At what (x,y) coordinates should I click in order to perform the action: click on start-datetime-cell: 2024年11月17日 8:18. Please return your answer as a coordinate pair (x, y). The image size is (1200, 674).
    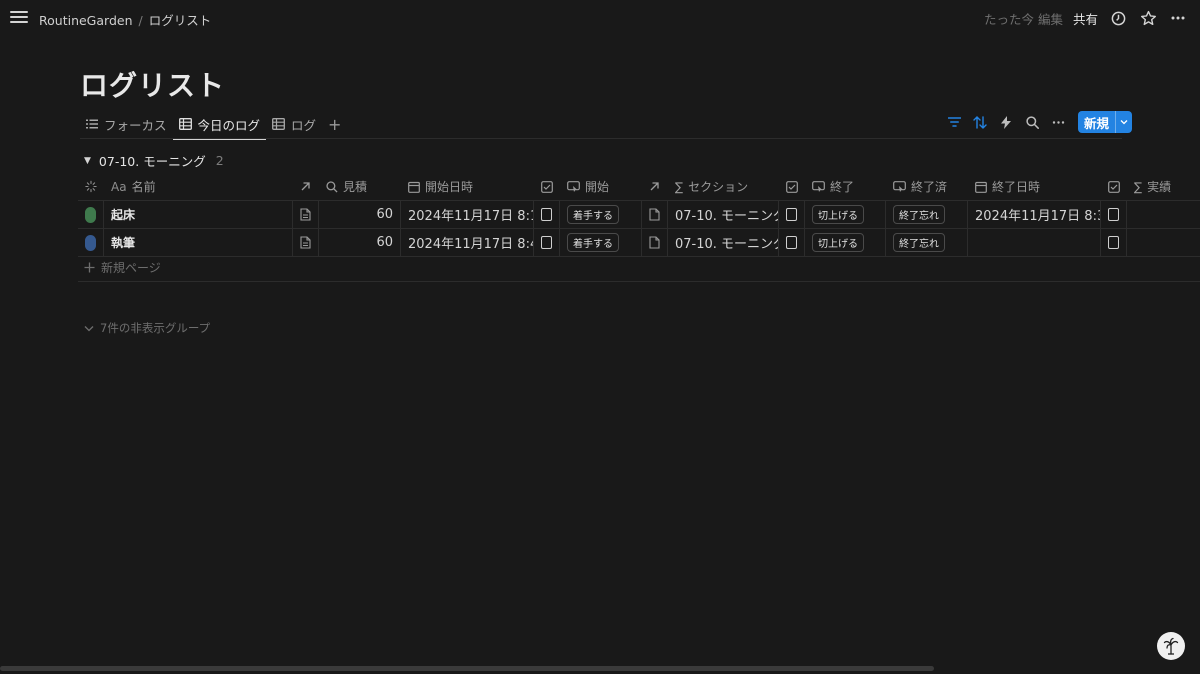
    Looking at the image, I should click on (467, 214).